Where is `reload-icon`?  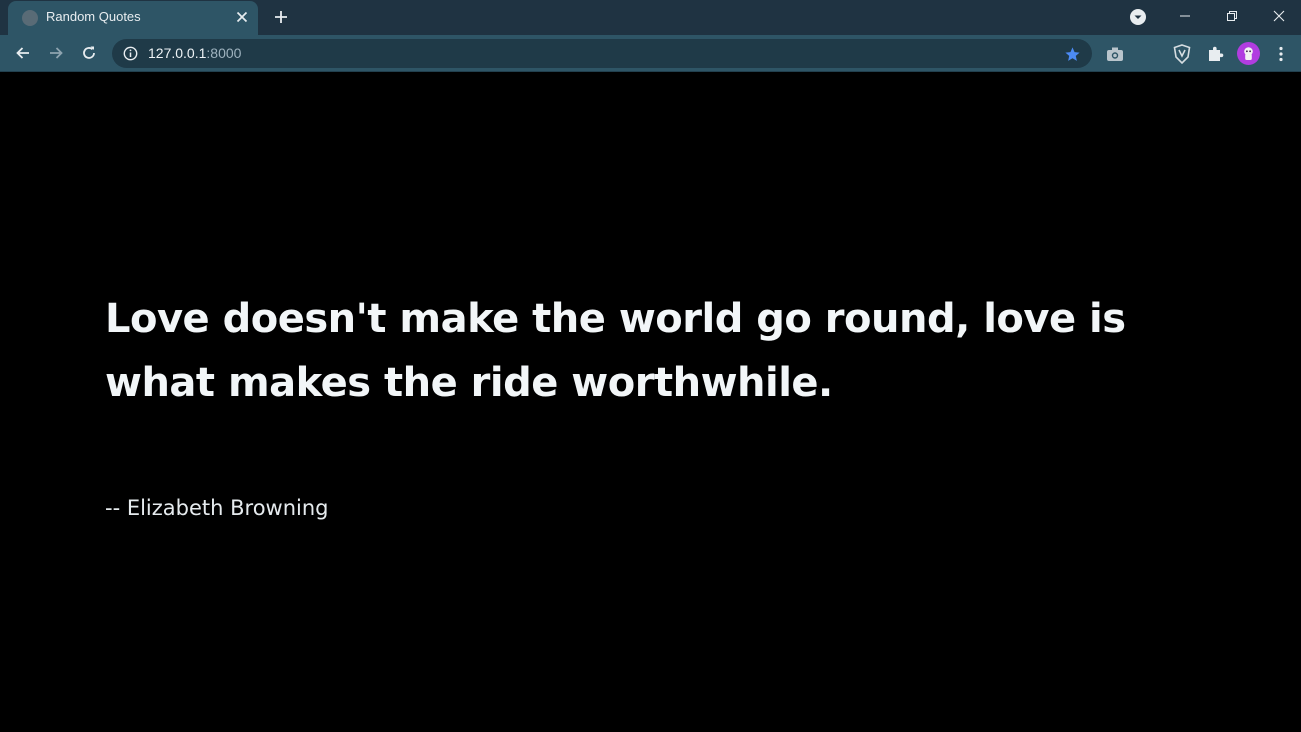
reload-icon is located at coordinates (89, 52).